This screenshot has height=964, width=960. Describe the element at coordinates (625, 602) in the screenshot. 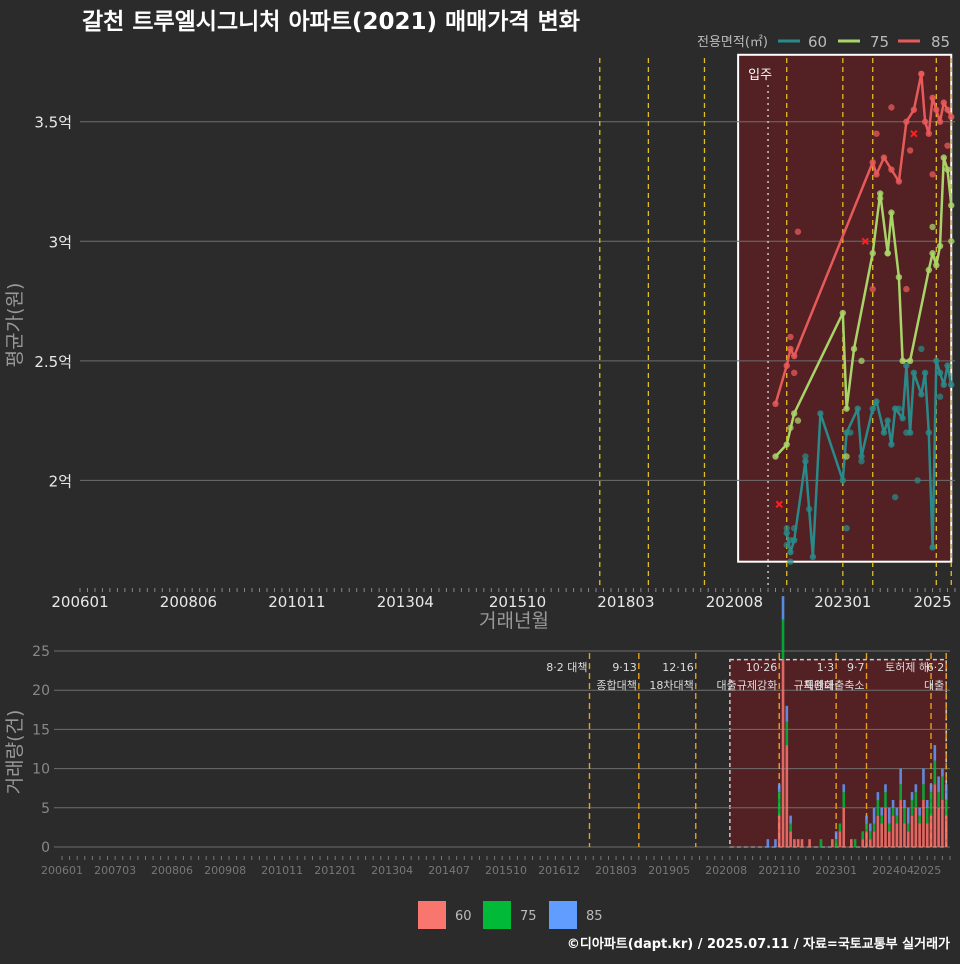

I see `x-tick-label: 201803` at that location.